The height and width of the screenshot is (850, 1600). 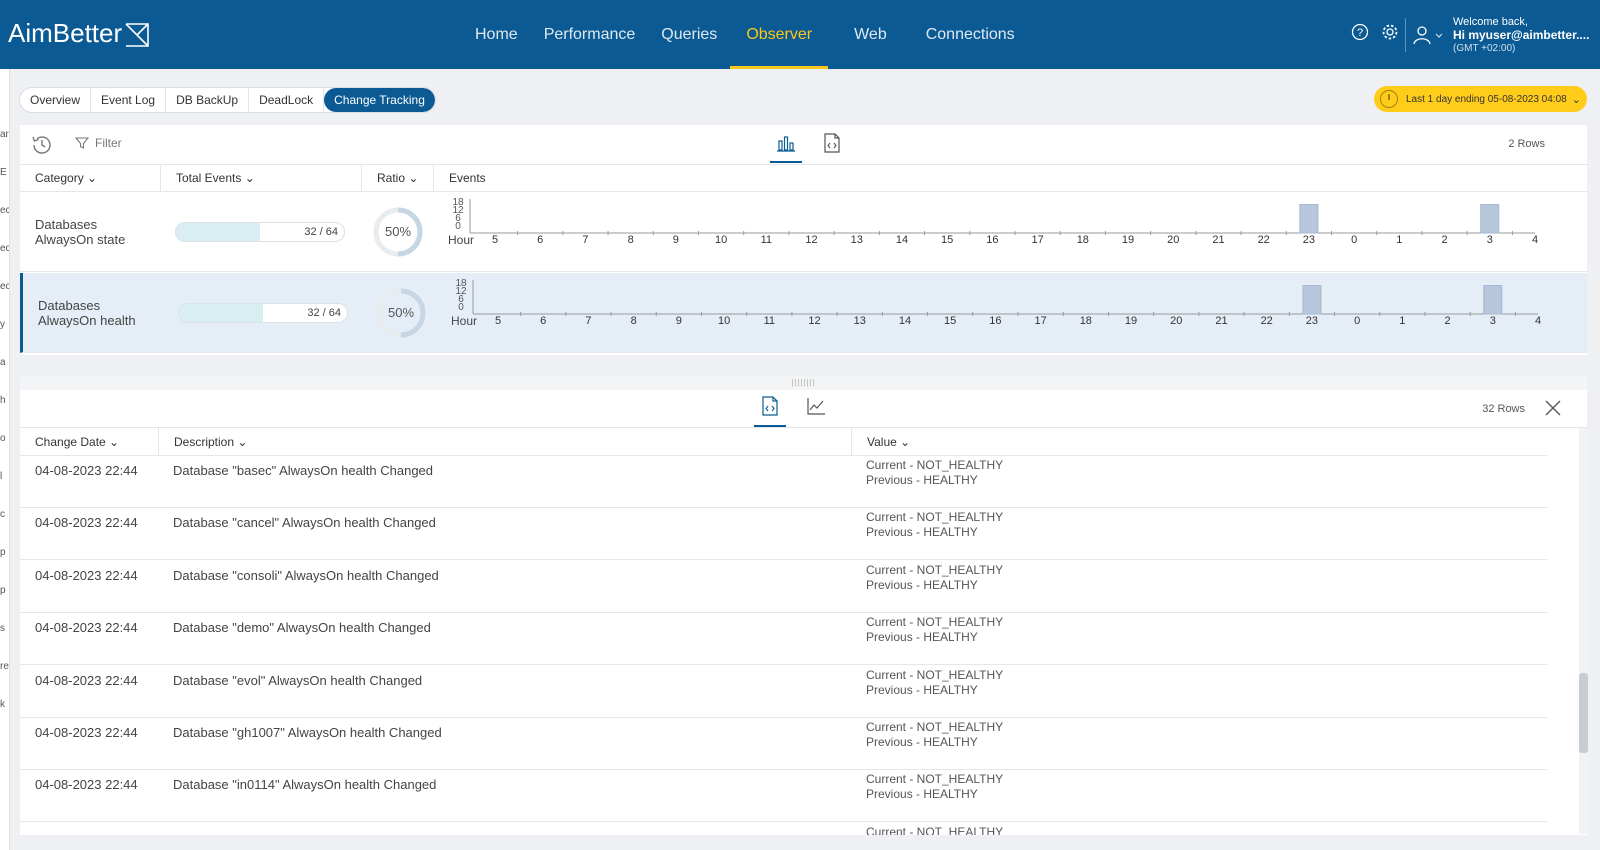 I want to click on hour-tick-label: 6, so click(x=540, y=240).